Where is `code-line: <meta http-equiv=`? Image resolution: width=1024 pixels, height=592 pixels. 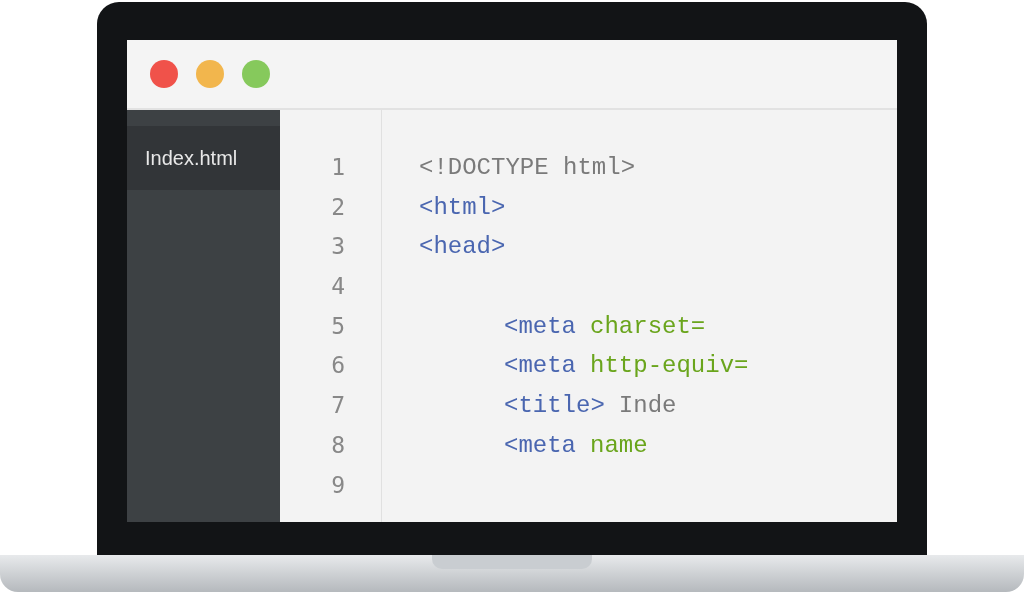 code-line: <meta http-equiv= is located at coordinates (626, 366).